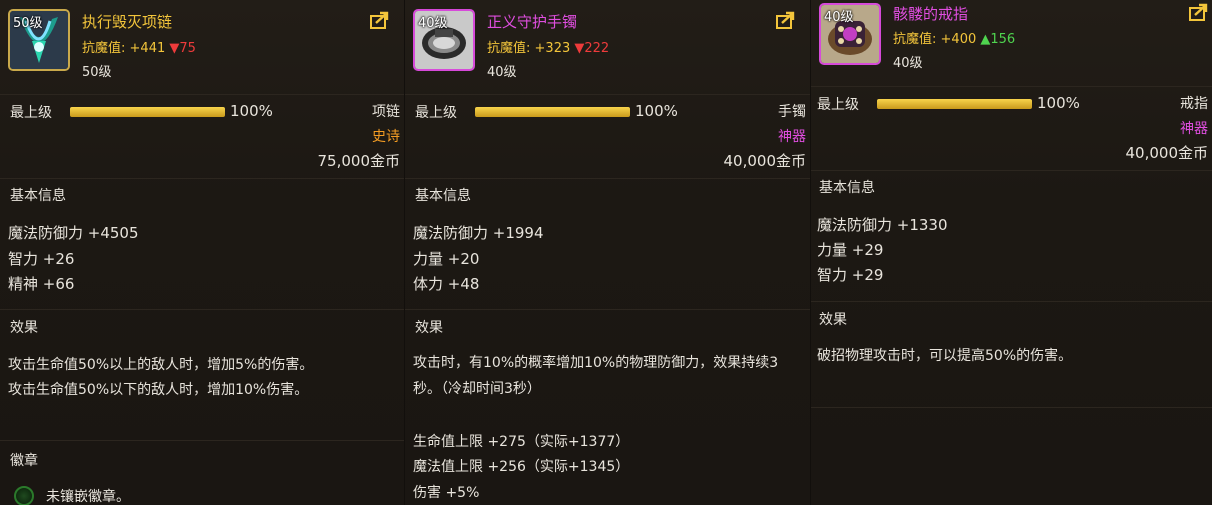 The height and width of the screenshot is (505, 1212). I want to click on basic-info-line: 精神 +66, so click(41, 284).